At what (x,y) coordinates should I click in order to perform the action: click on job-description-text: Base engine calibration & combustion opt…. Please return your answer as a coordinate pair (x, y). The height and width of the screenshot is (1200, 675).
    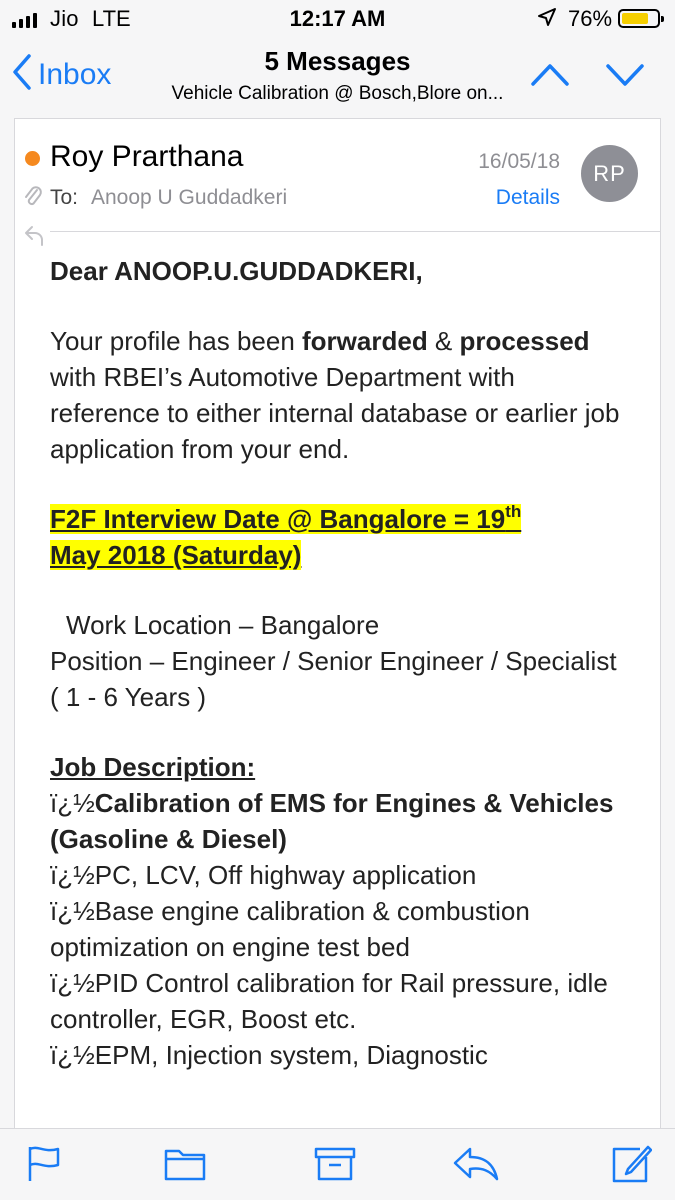
    Looking at the image, I should click on (290, 929).